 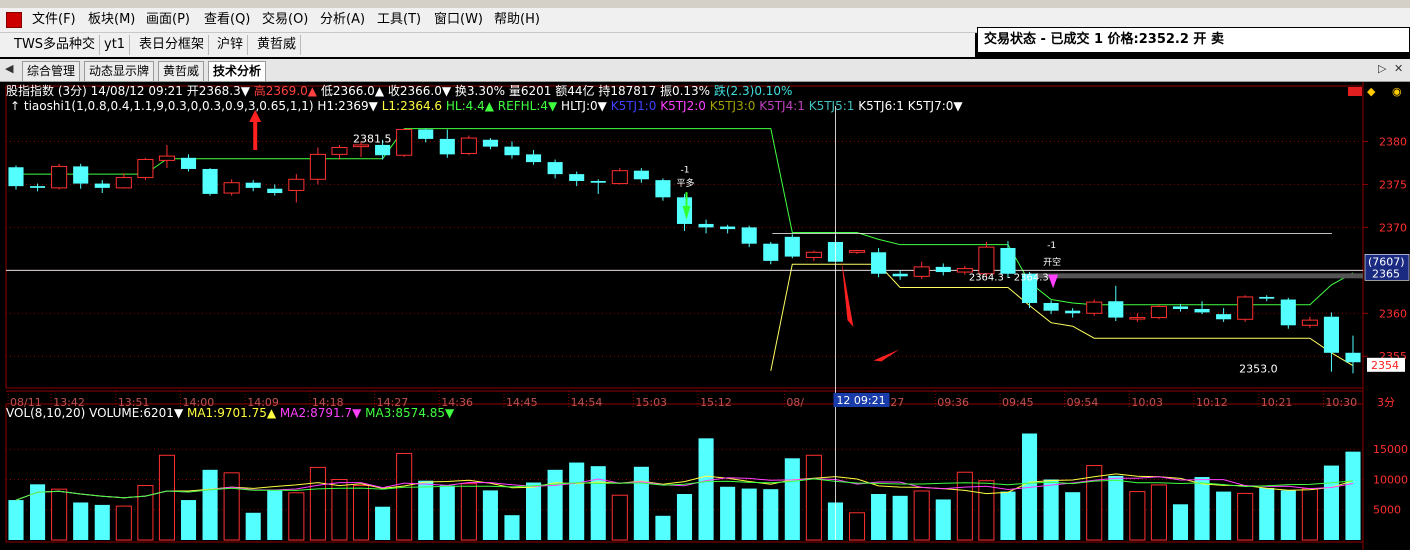 What do you see at coordinates (1393, 184) in the screenshot?
I see `price-tick-label: 2375` at bounding box center [1393, 184].